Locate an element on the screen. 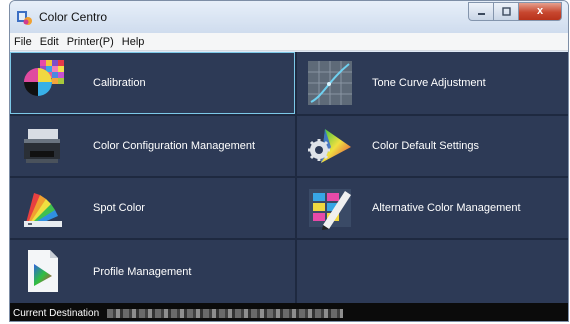 The height and width of the screenshot is (324, 570). tile-label: Color Default Settings is located at coordinates (425, 146).